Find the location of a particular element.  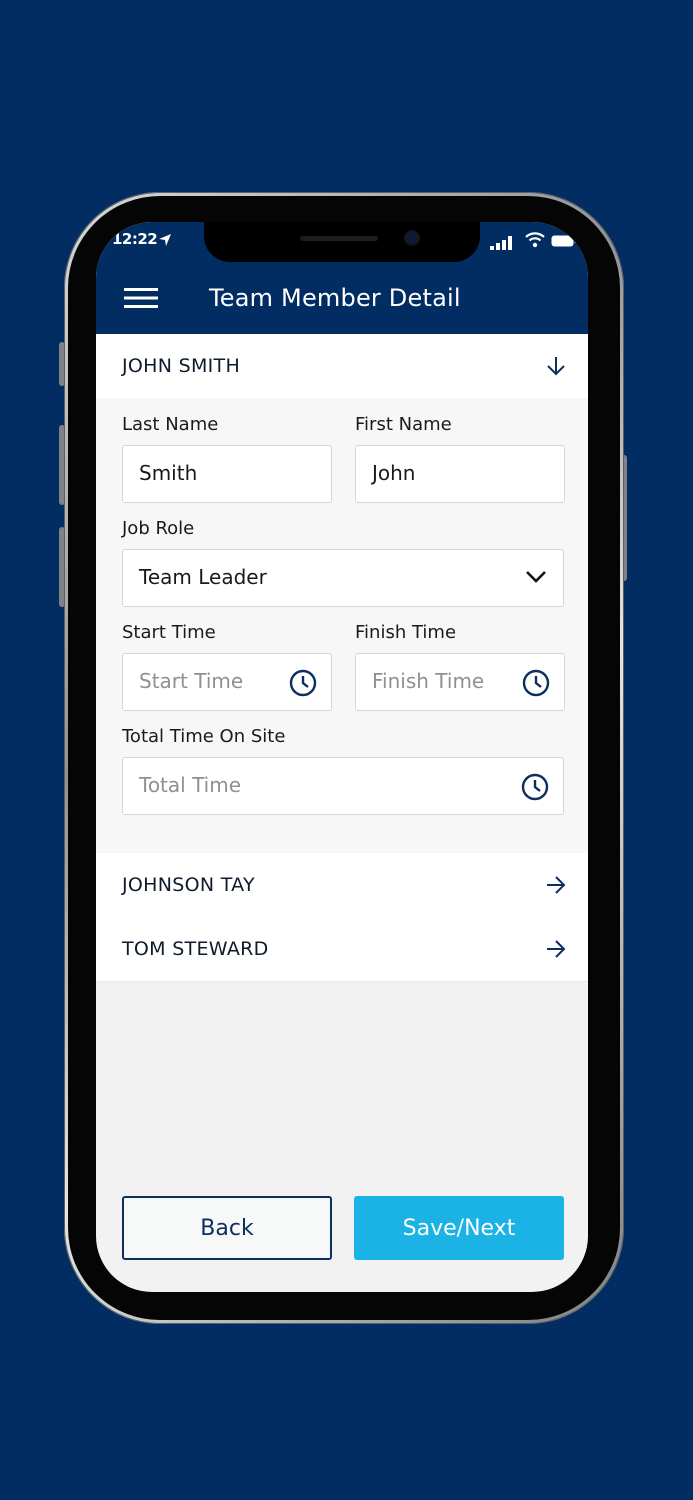

status-bar: 12:22 is located at coordinates (342, 244).